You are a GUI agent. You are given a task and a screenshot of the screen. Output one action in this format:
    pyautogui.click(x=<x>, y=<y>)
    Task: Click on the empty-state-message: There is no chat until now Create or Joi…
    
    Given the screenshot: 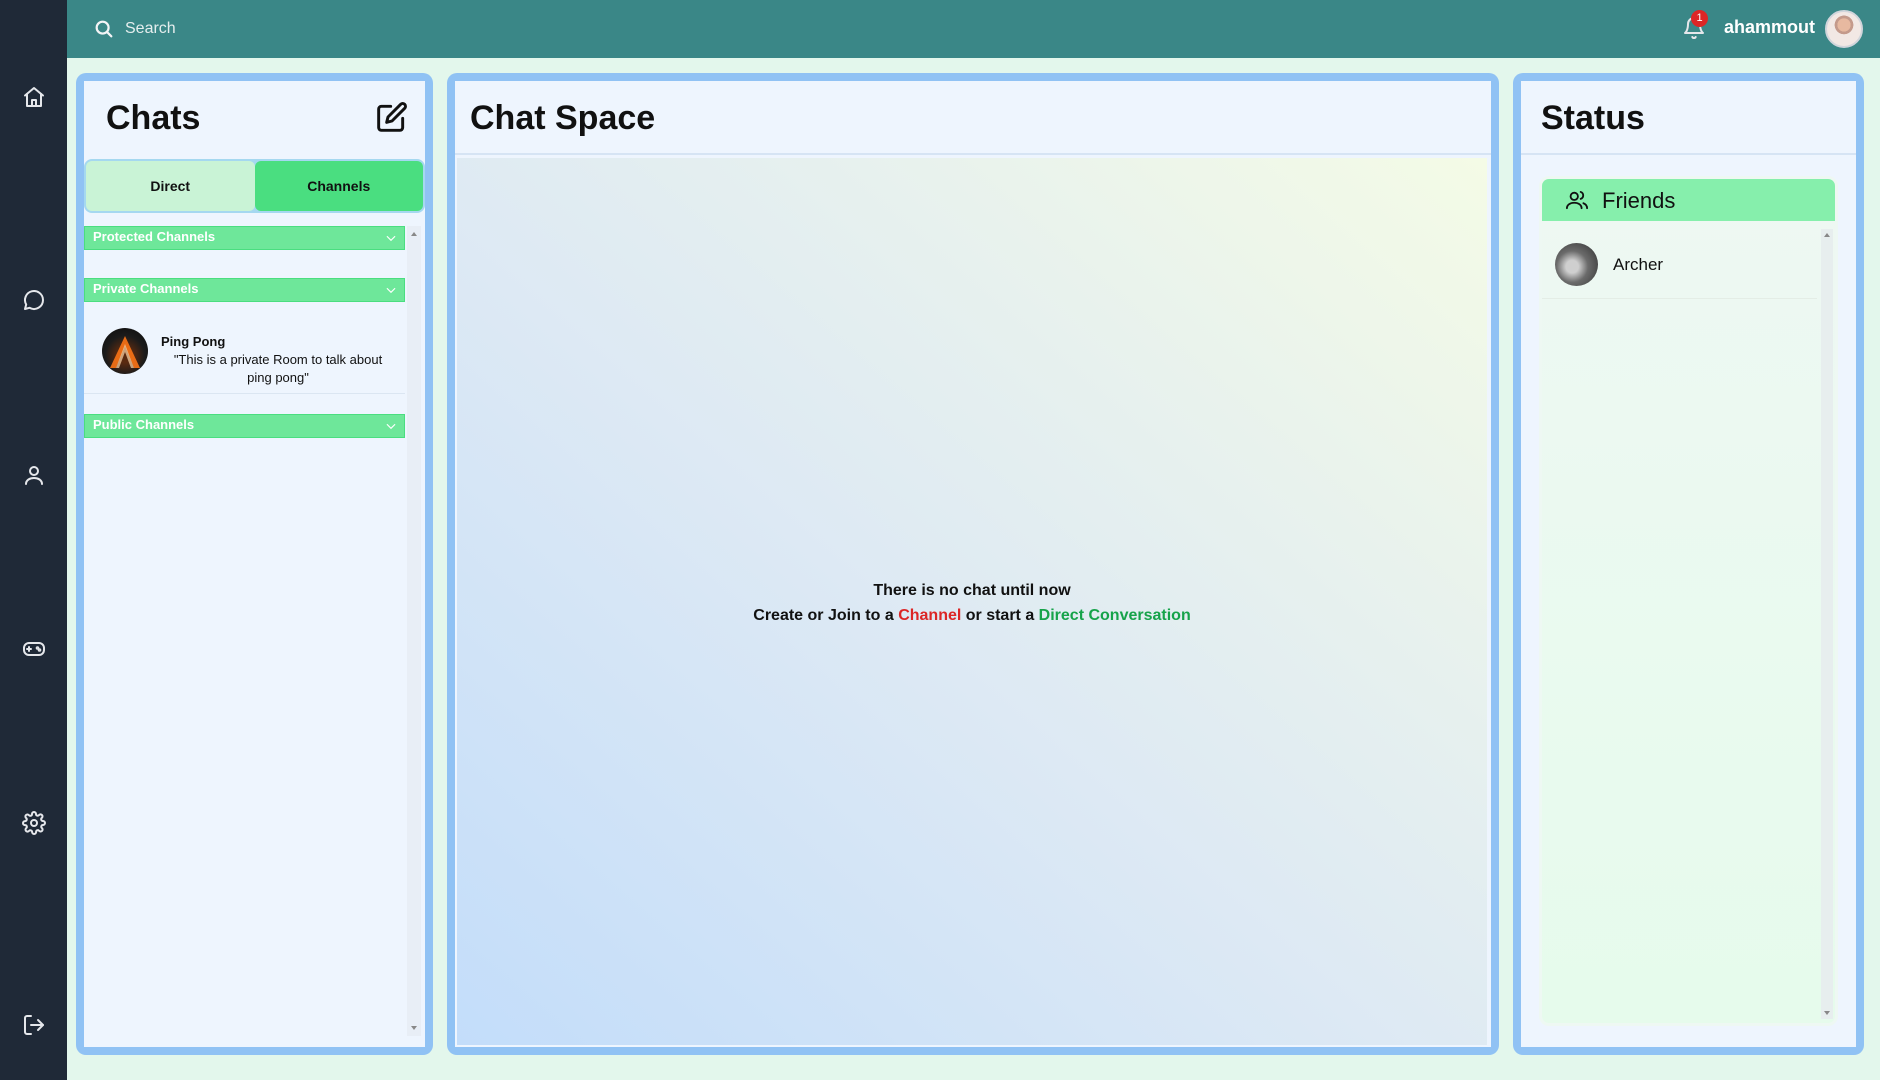 What is the action you would take?
    pyautogui.click(x=972, y=603)
    